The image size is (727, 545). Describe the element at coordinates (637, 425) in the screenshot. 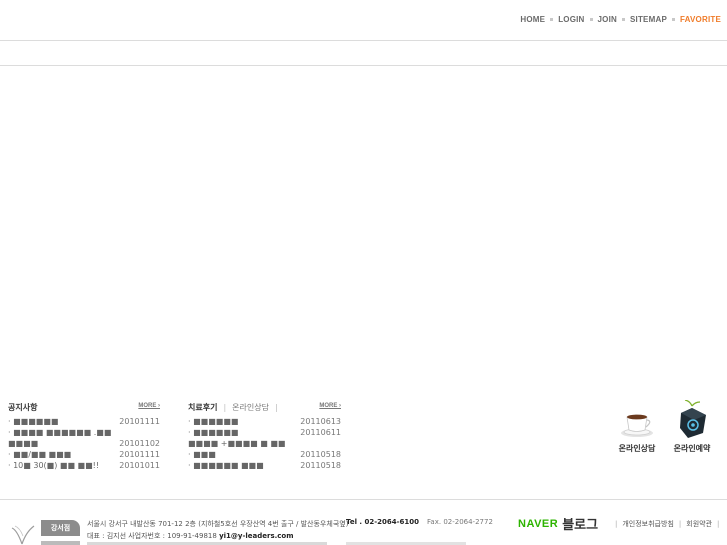

I see `coffee-cup-icon` at that location.